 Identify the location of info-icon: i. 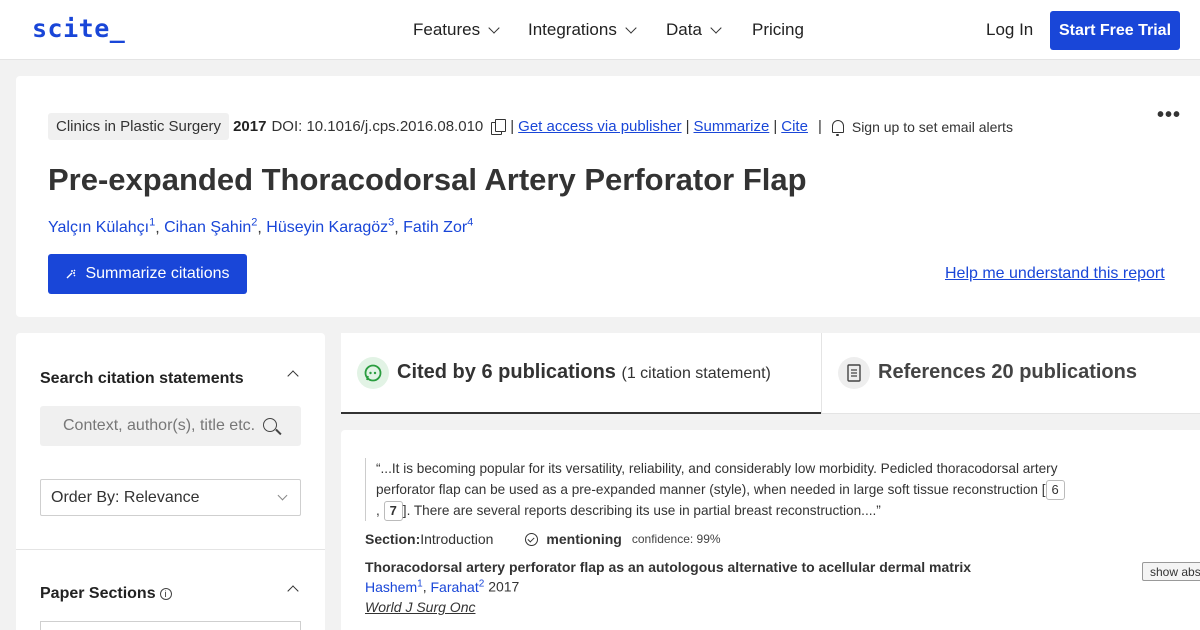
(165, 594).